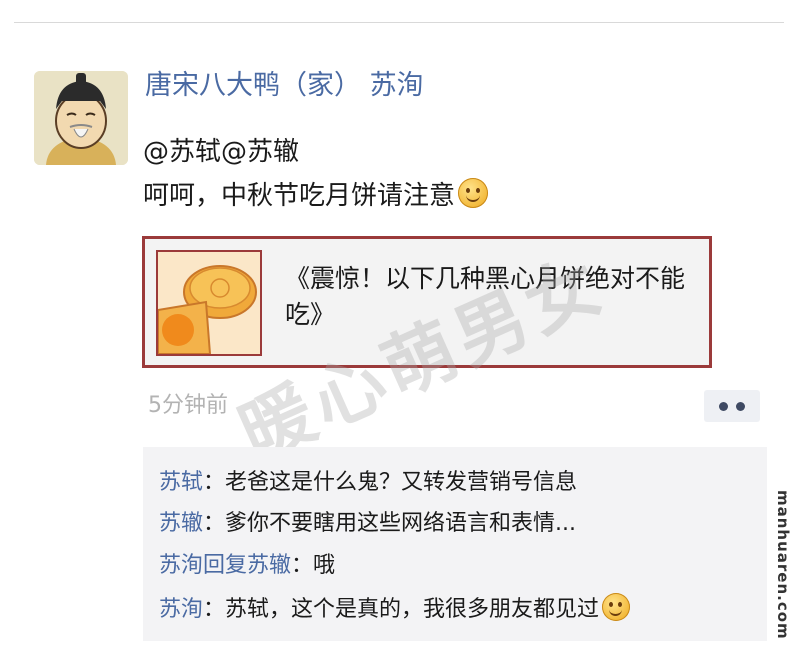 This screenshot has width=800, height=668. I want to click on mention-text: @苏轼@苏辙, so click(221, 152).